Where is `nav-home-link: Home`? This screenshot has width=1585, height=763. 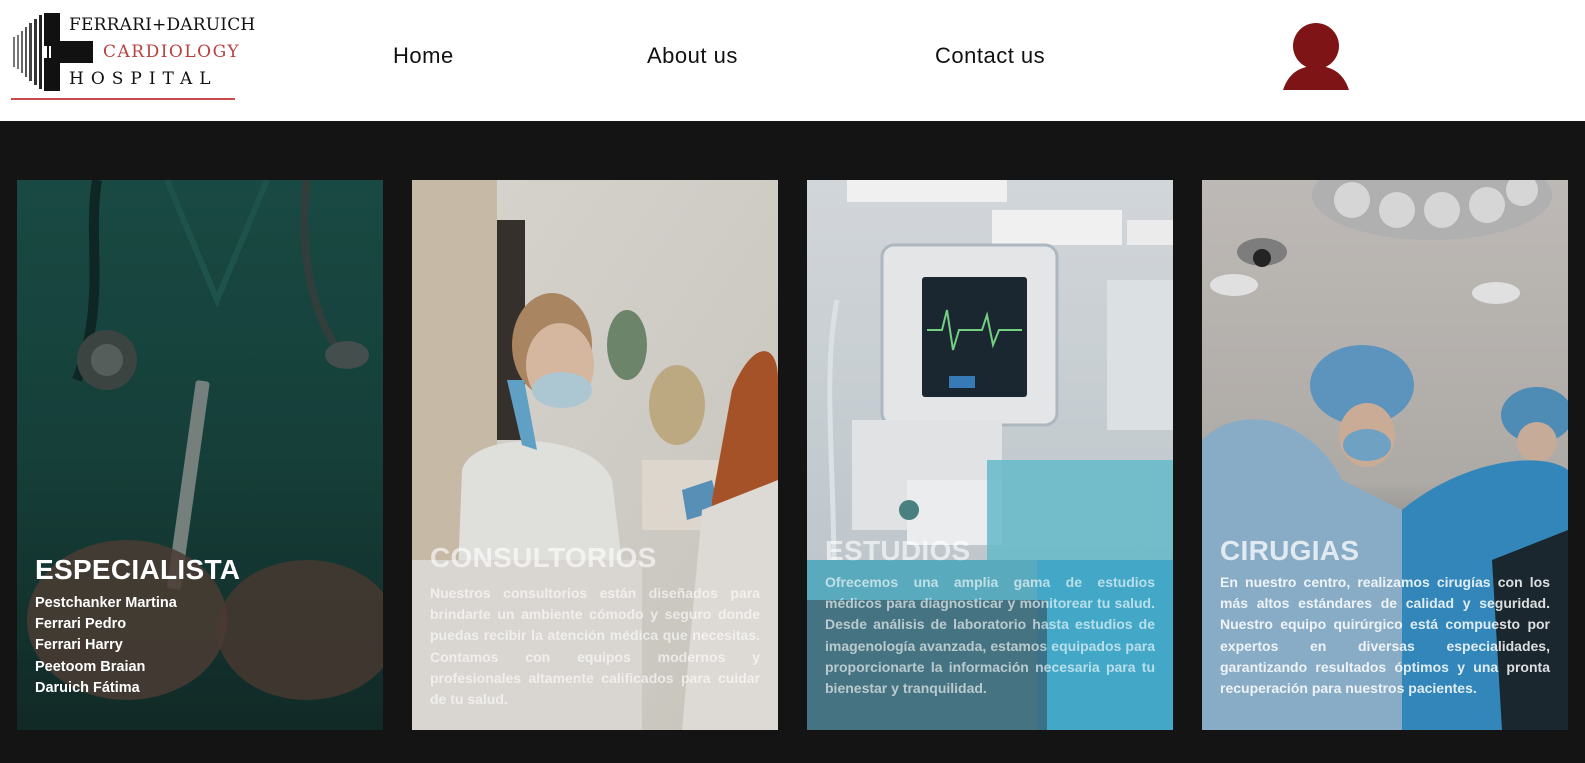
nav-home-link: Home is located at coordinates (423, 56).